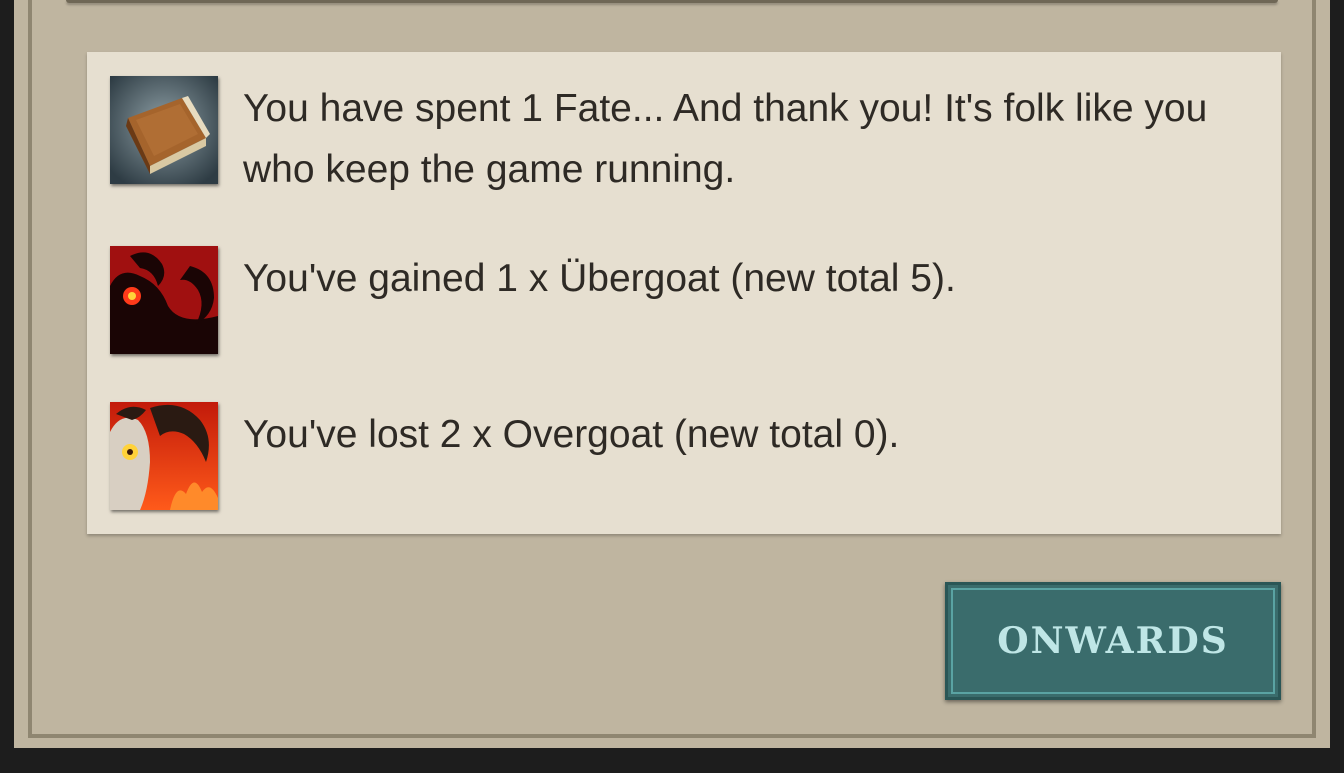 The image size is (1344, 773). I want to click on top-divider, so click(672, 1).